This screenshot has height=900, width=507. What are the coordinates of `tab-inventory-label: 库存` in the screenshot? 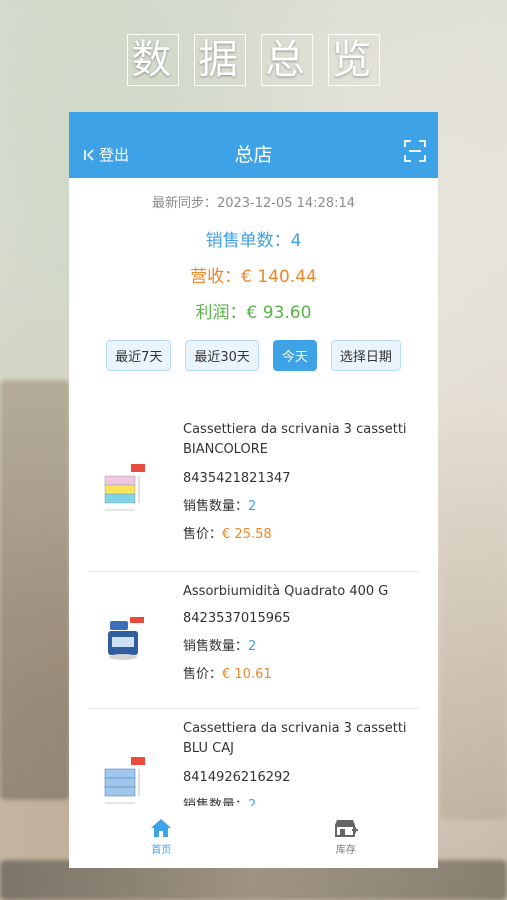 It's located at (345, 850).